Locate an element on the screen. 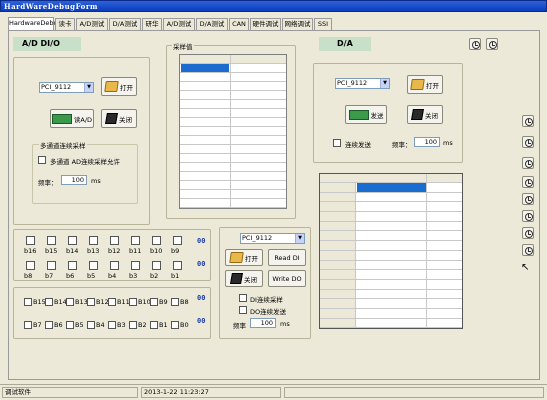 The height and width of the screenshot is (400, 547). bit-label: B7 is located at coordinates (37, 325).